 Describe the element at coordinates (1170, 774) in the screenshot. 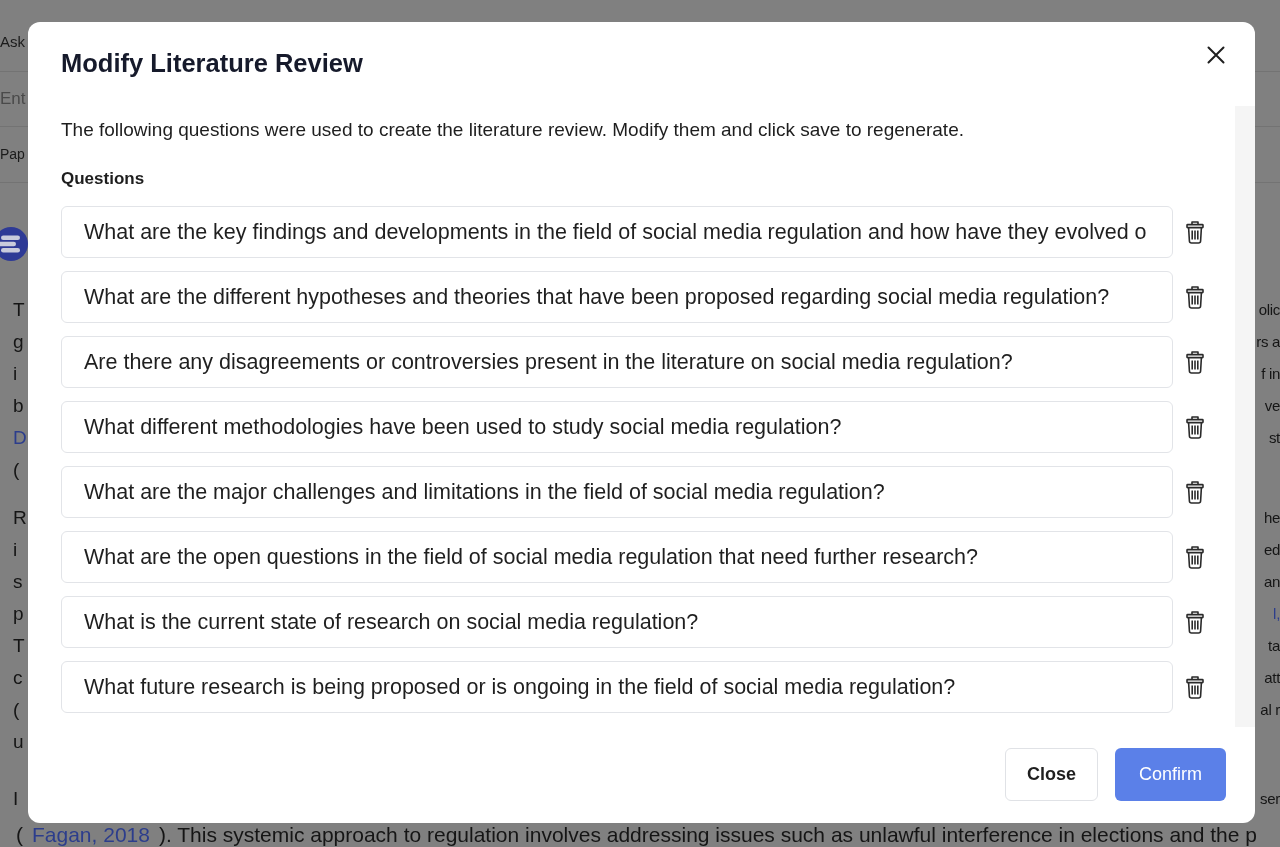

I see `confirm-button: Confirm` at that location.